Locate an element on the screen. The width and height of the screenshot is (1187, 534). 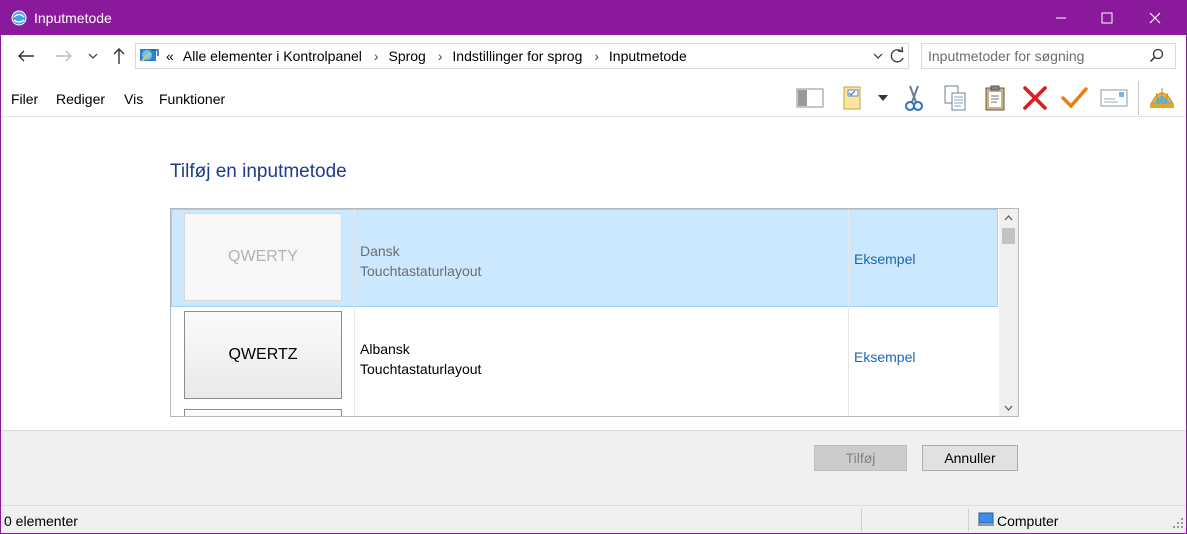
scroll-down-button is located at coordinates (1008, 407).